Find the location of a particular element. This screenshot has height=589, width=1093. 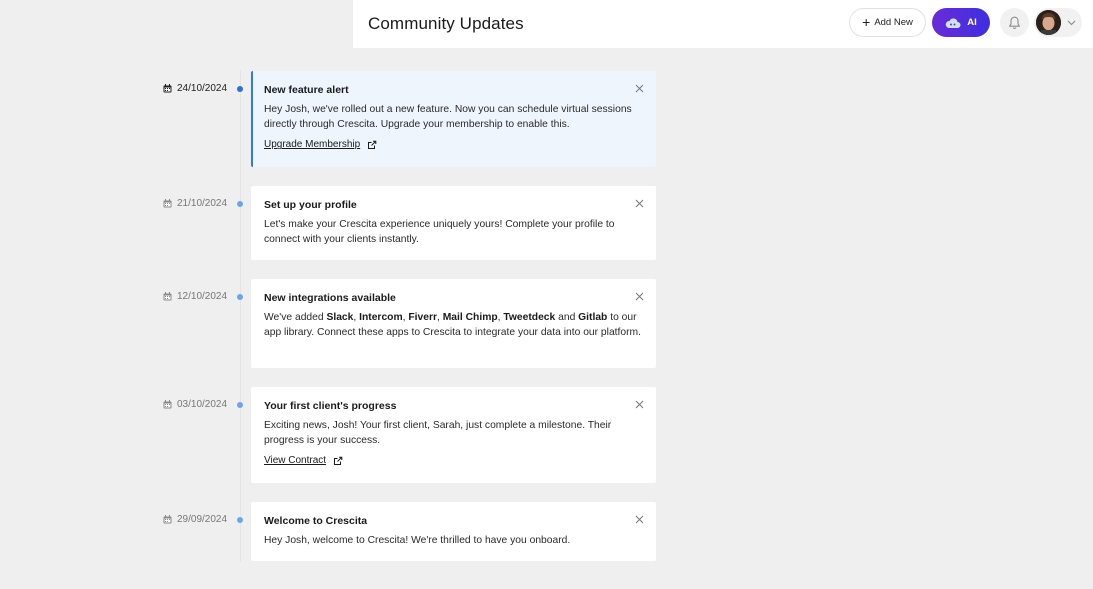

add-new-label: Add New is located at coordinates (893, 22).